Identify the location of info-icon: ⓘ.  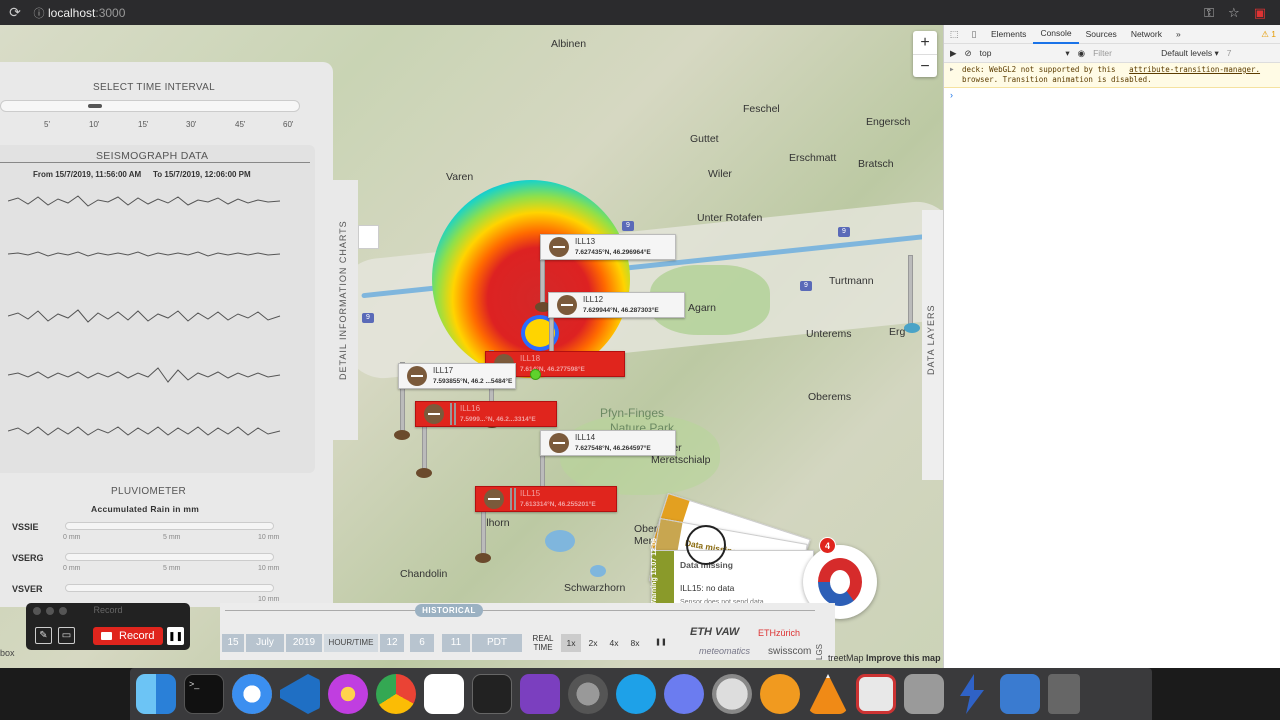
(39, 13).